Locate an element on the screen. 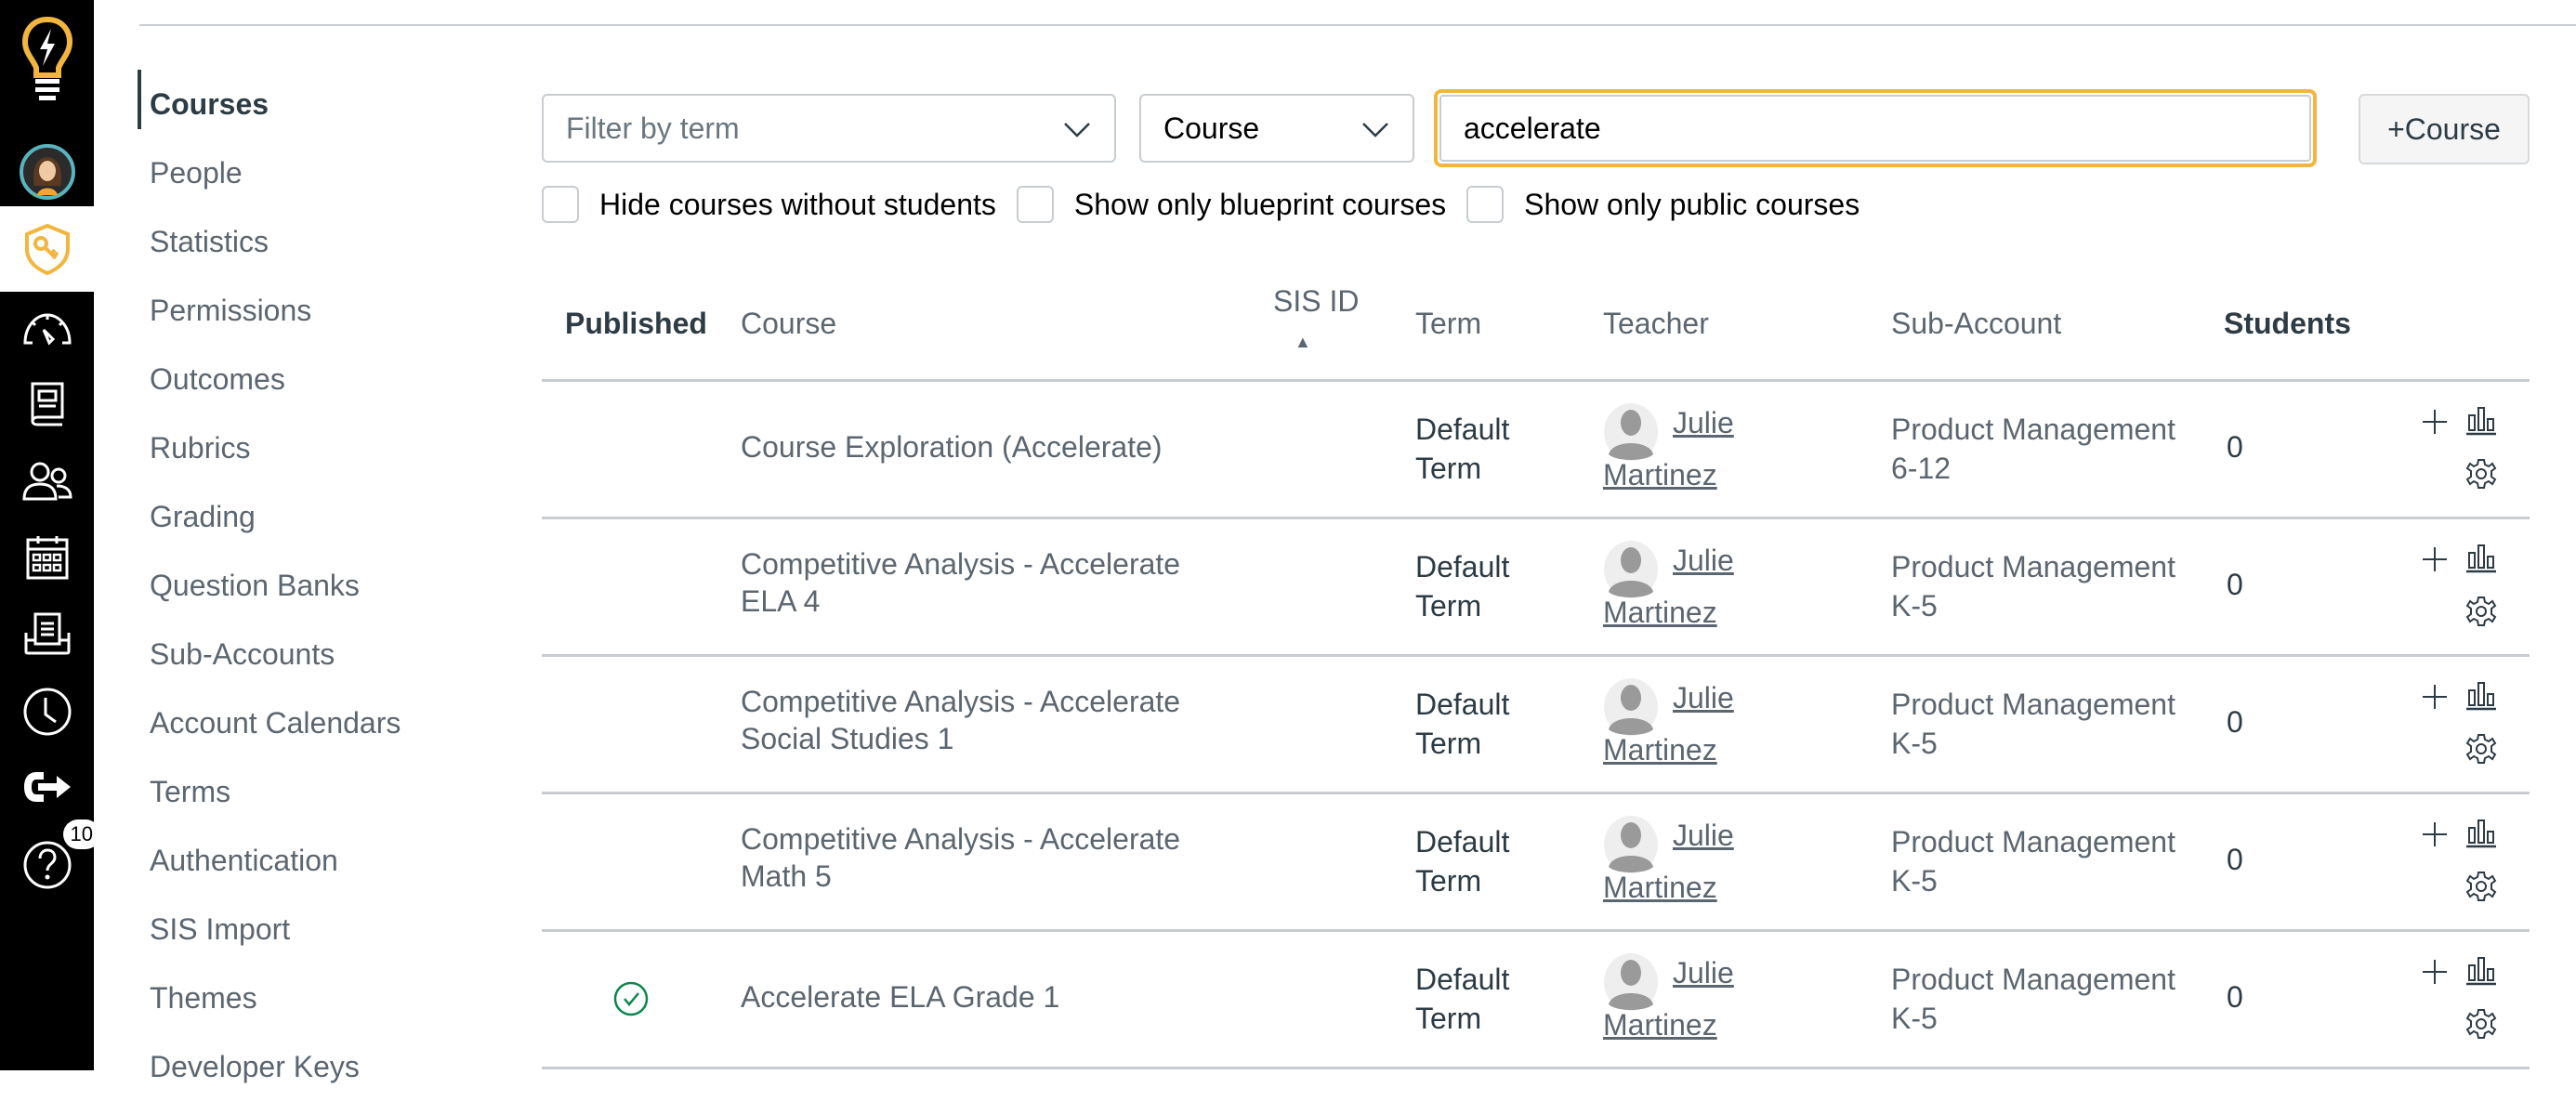  inbox-icon is located at coordinates (47, 633).